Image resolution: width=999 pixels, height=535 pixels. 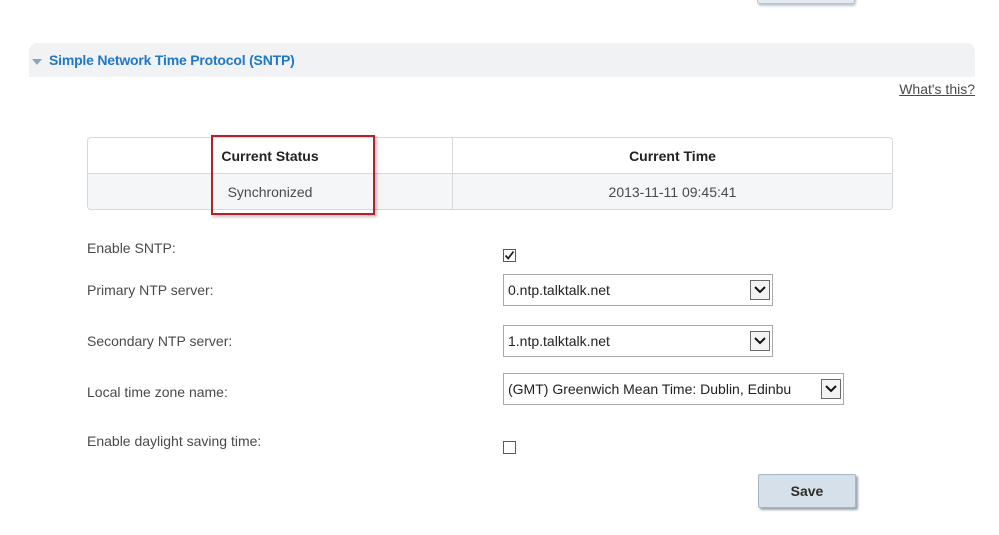 I want to click on status-table-header-row: Current Status Current Time, so click(x=490, y=156).